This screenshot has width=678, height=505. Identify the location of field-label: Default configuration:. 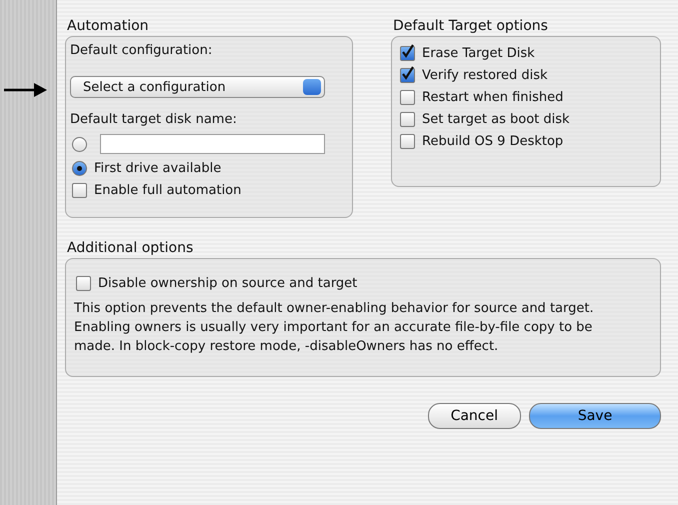
(142, 50).